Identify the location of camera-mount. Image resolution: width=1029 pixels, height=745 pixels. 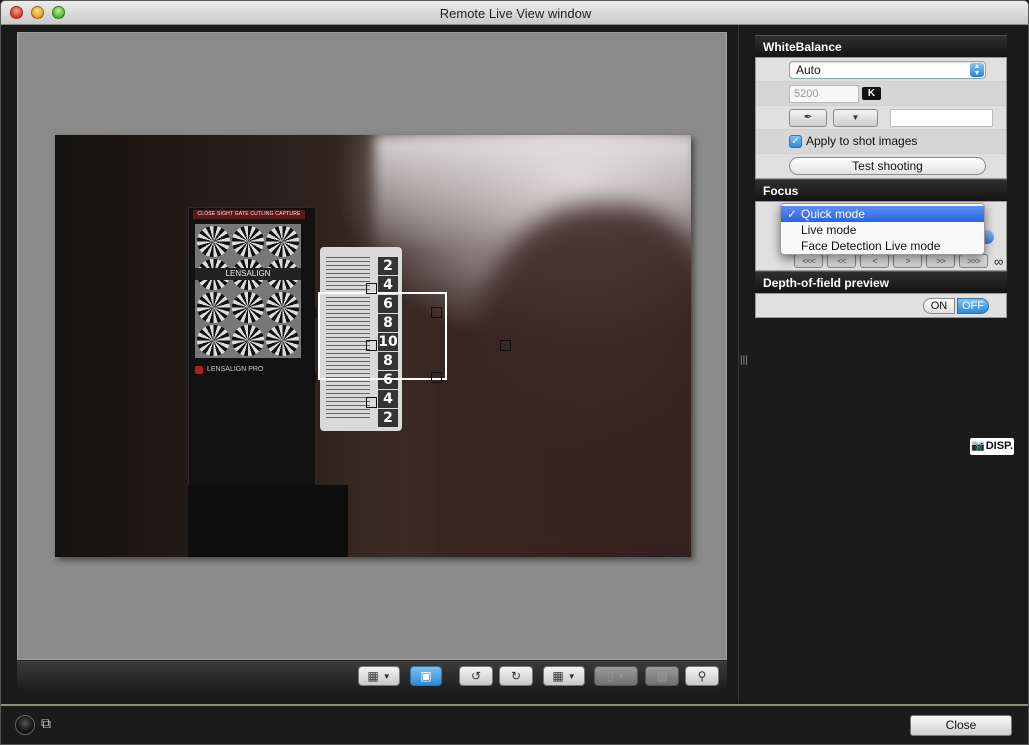
(268, 521).